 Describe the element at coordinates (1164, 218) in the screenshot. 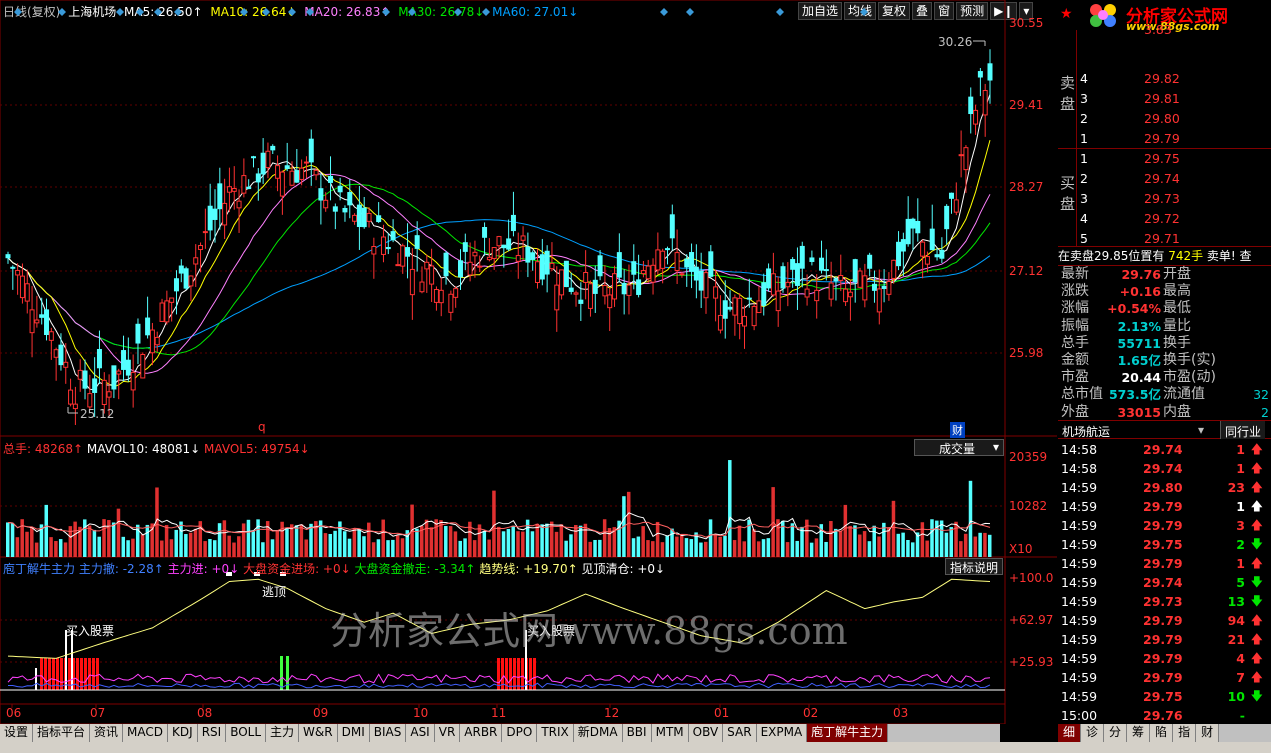

I see `buy-level-row: 4 29.72` at that location.